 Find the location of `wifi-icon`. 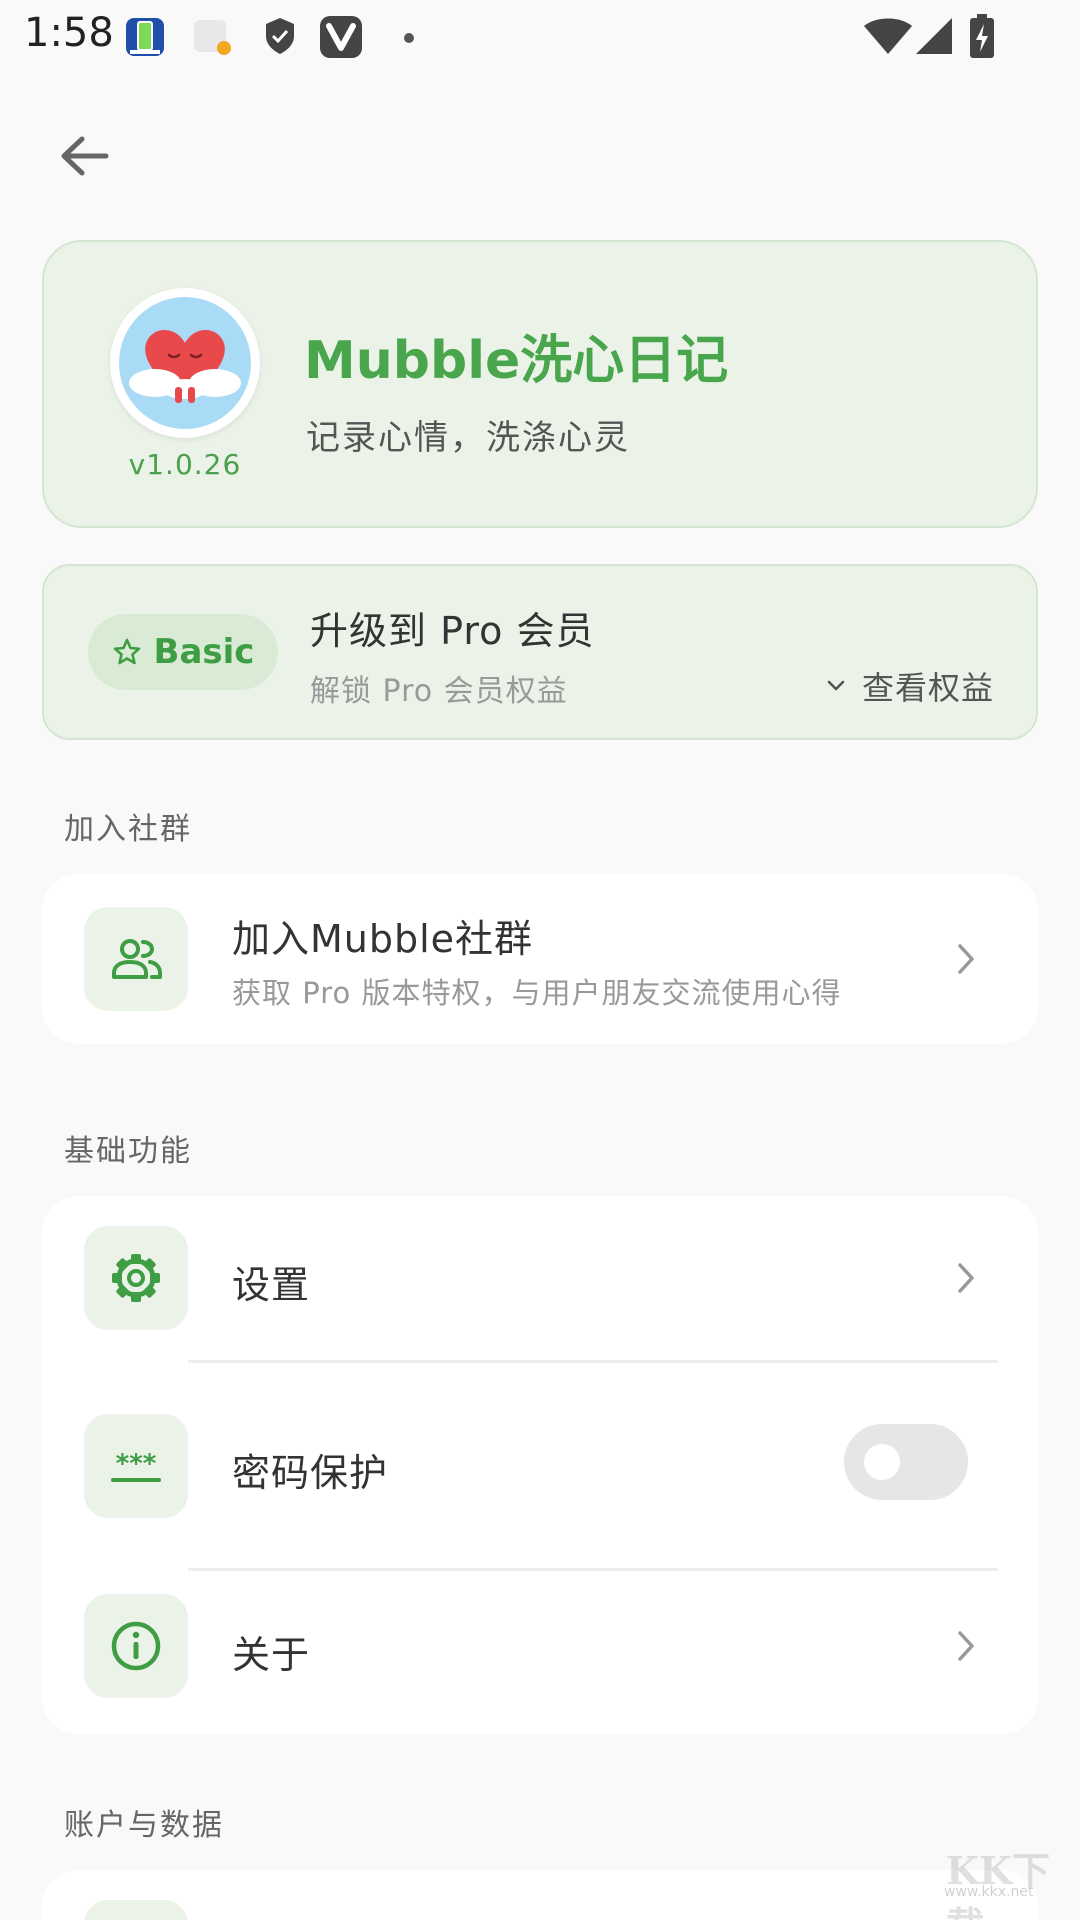

wifi-icon is located at coordinates (888, 38).